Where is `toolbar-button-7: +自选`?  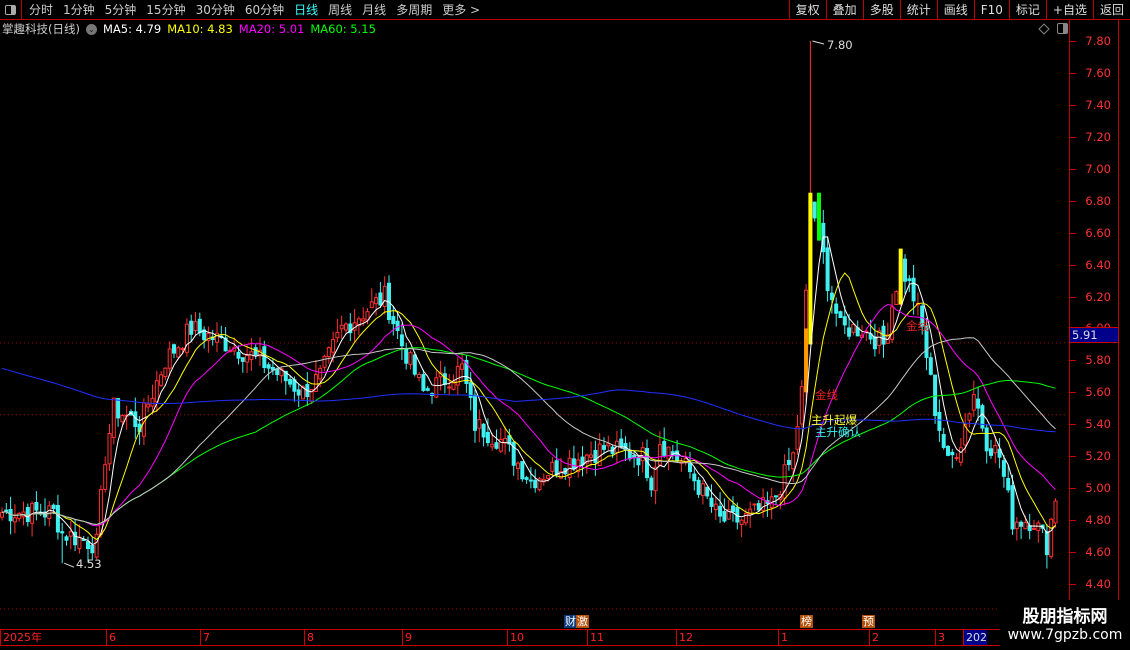 toolbar-button-7: +自选 is located at coordinates (1069, 10).